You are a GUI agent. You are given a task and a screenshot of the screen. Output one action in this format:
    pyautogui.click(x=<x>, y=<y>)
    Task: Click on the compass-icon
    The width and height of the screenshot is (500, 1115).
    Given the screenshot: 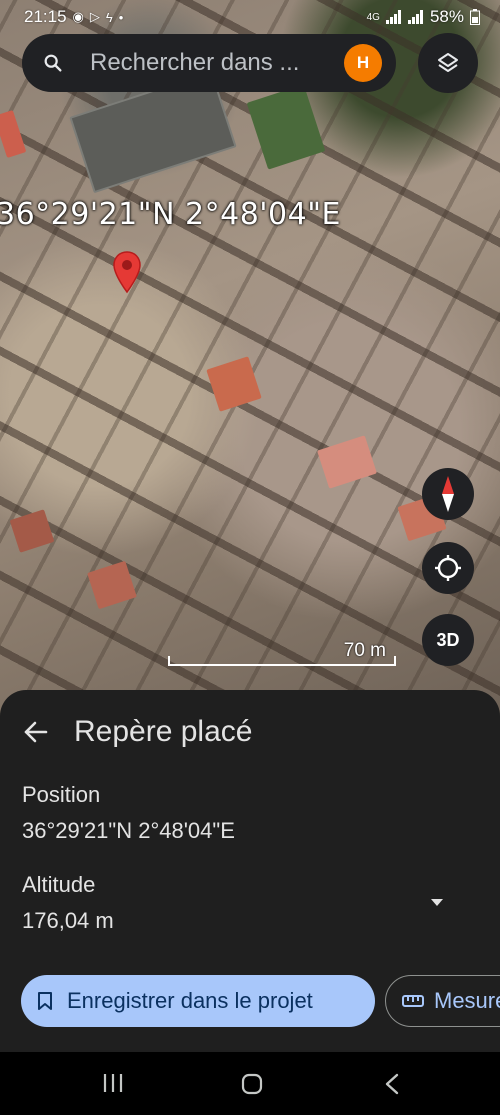 What is the action you would take?
    pyautogui.click(x=448, y=494)
    